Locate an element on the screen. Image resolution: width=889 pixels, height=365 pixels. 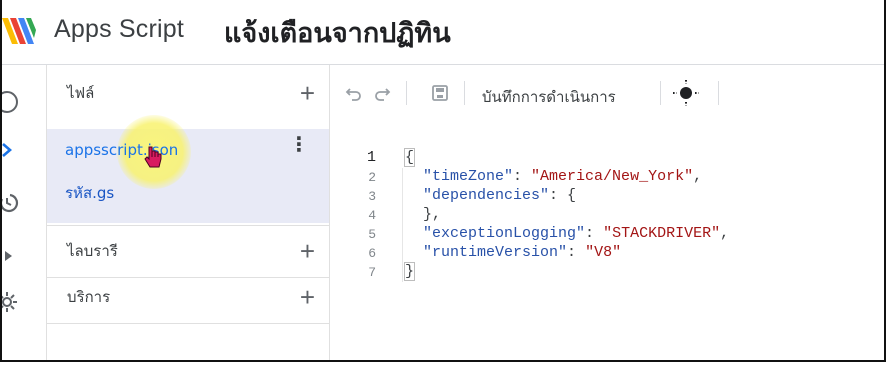
executions-icon is located at coordinates (10, 256).